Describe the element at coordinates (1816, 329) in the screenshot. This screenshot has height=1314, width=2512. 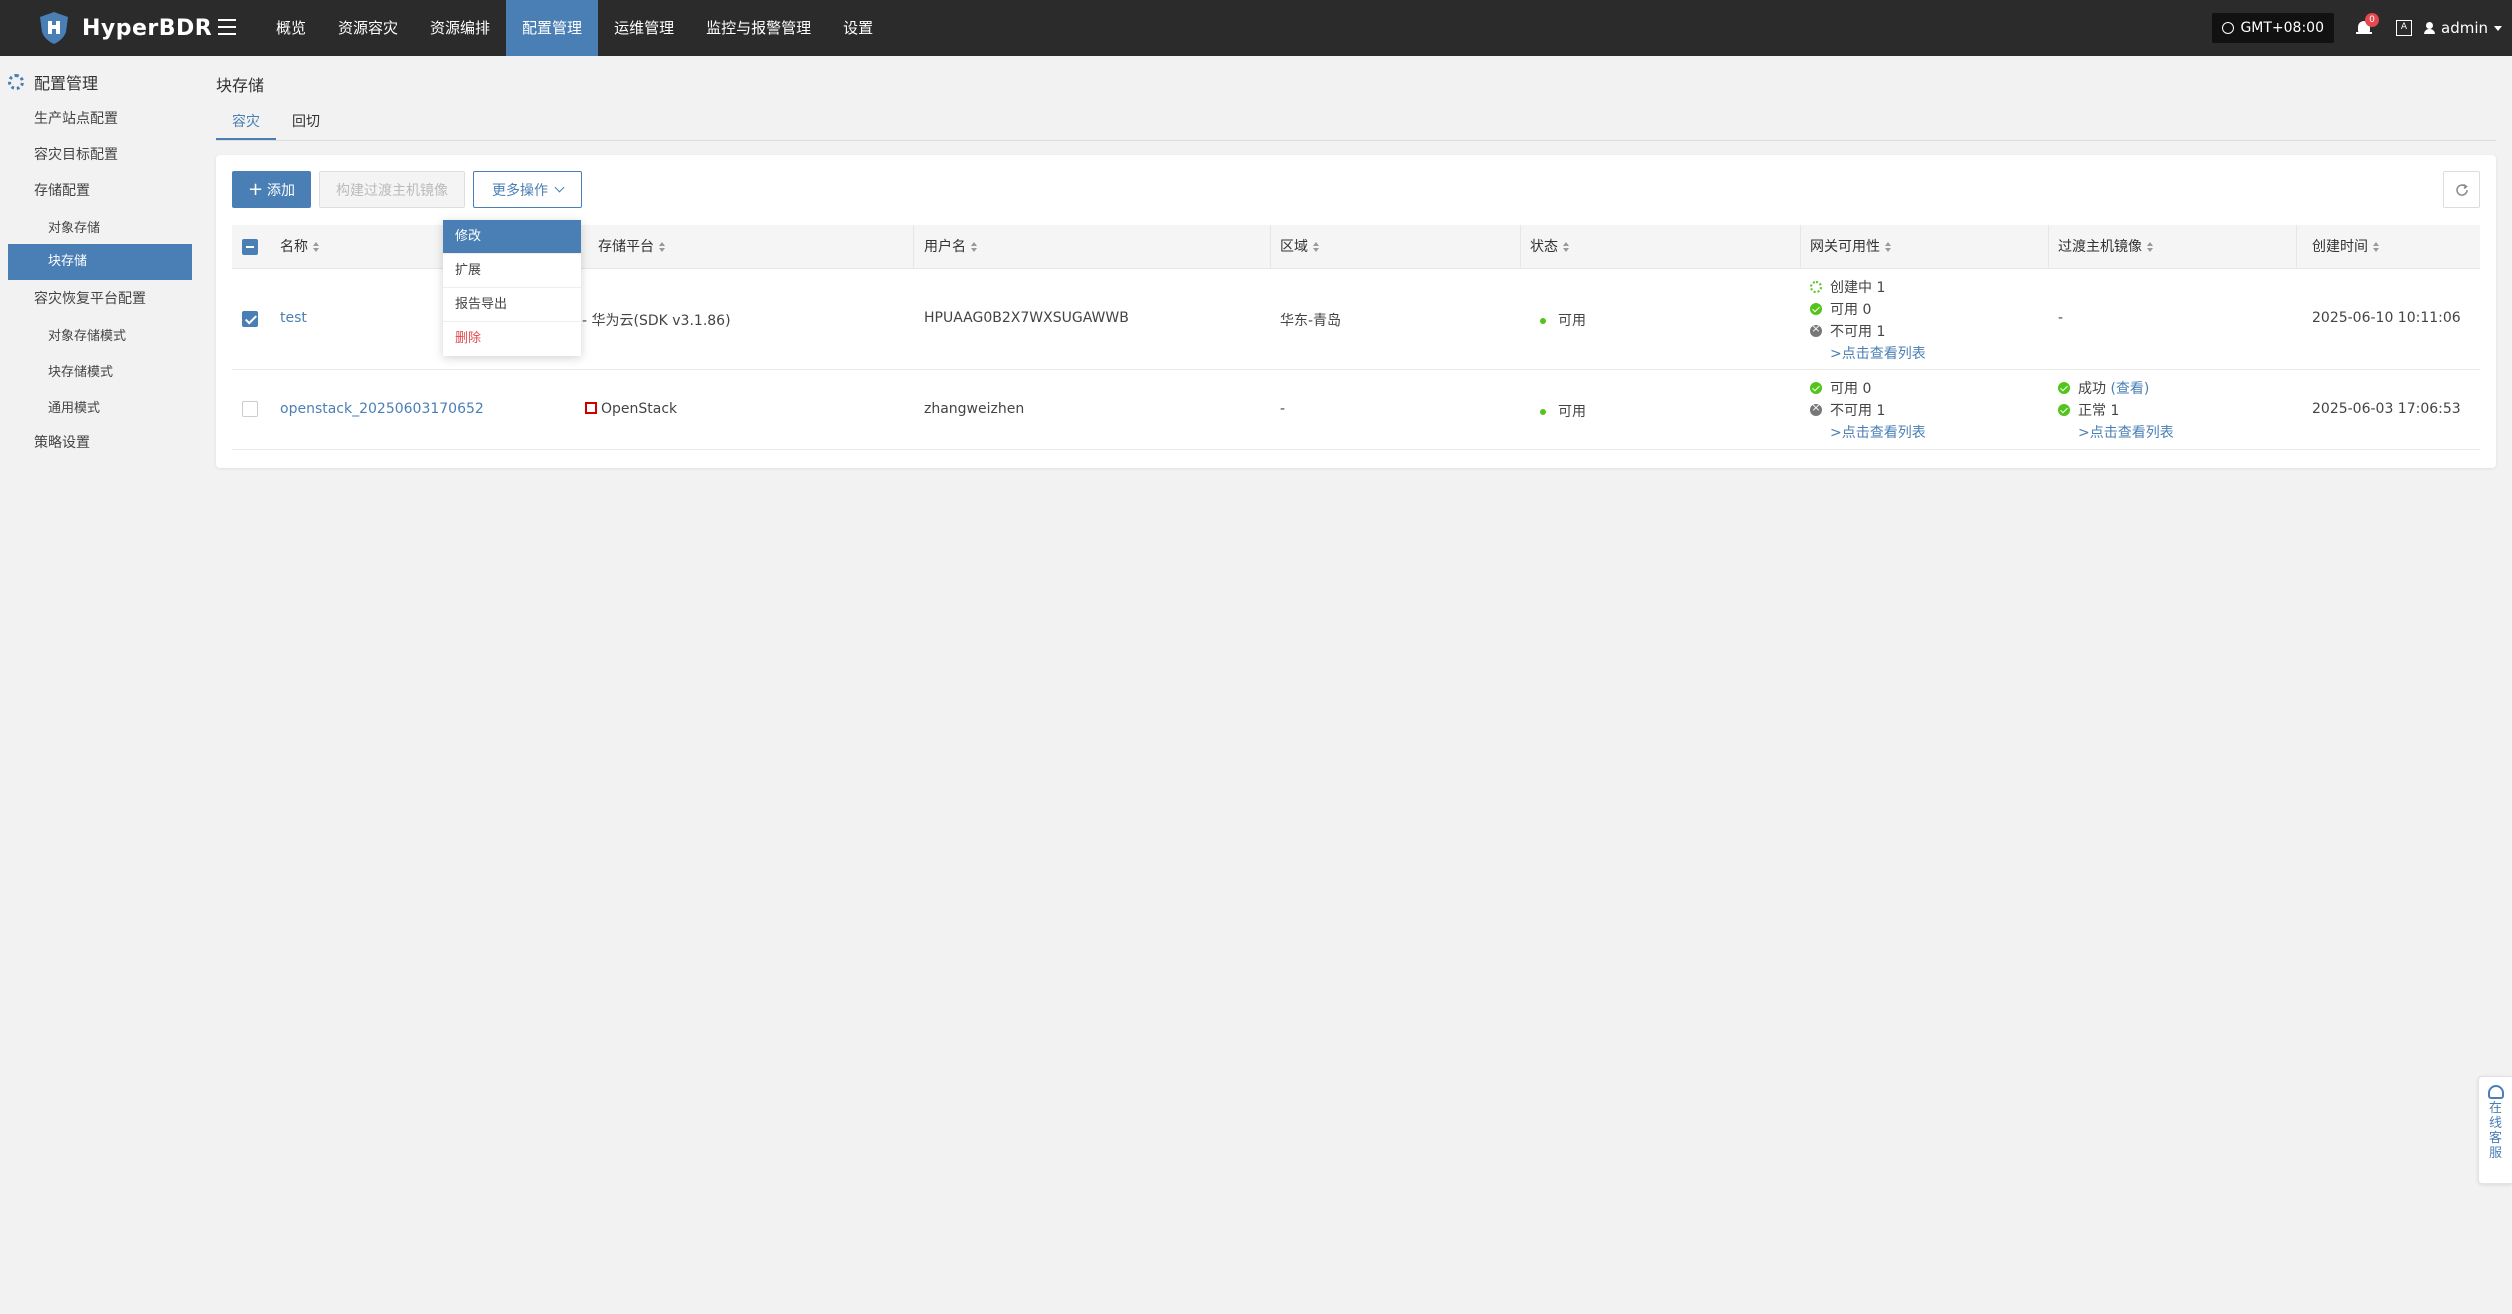
I see `close-circle-icon` at that location.